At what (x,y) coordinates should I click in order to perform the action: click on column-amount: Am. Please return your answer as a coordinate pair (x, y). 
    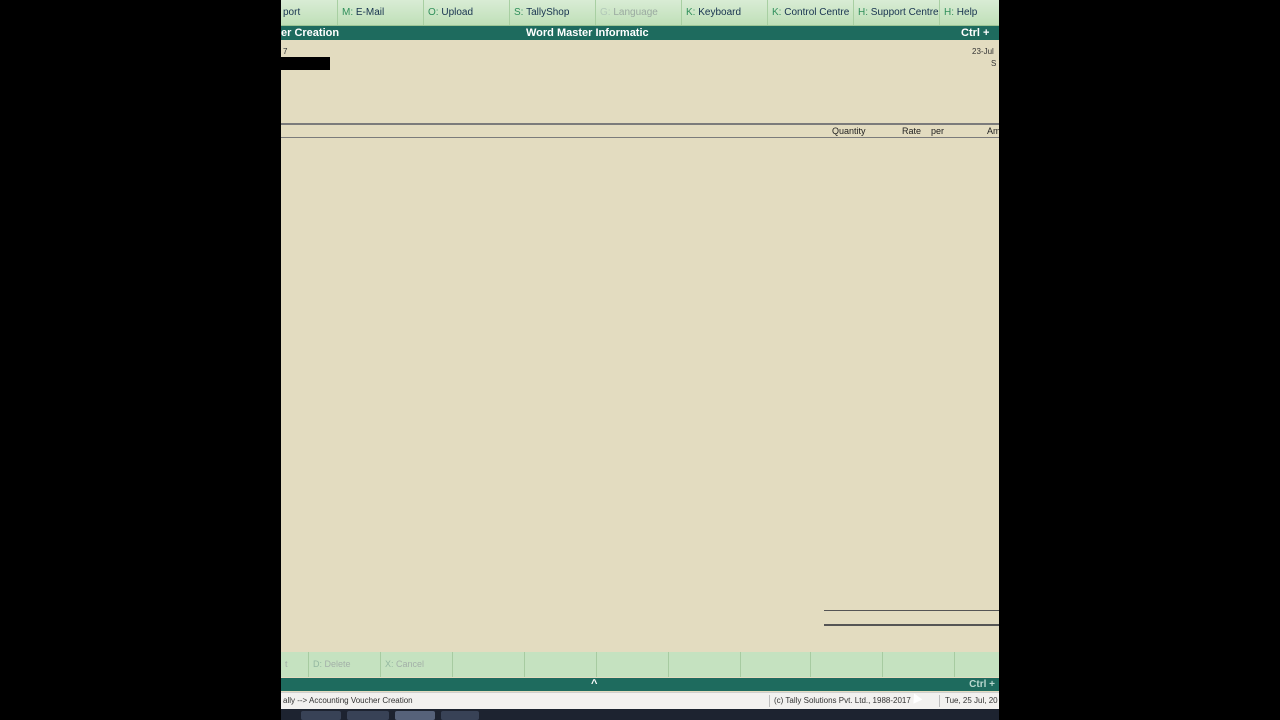
    Looking at the image, I should click on (993, 131).